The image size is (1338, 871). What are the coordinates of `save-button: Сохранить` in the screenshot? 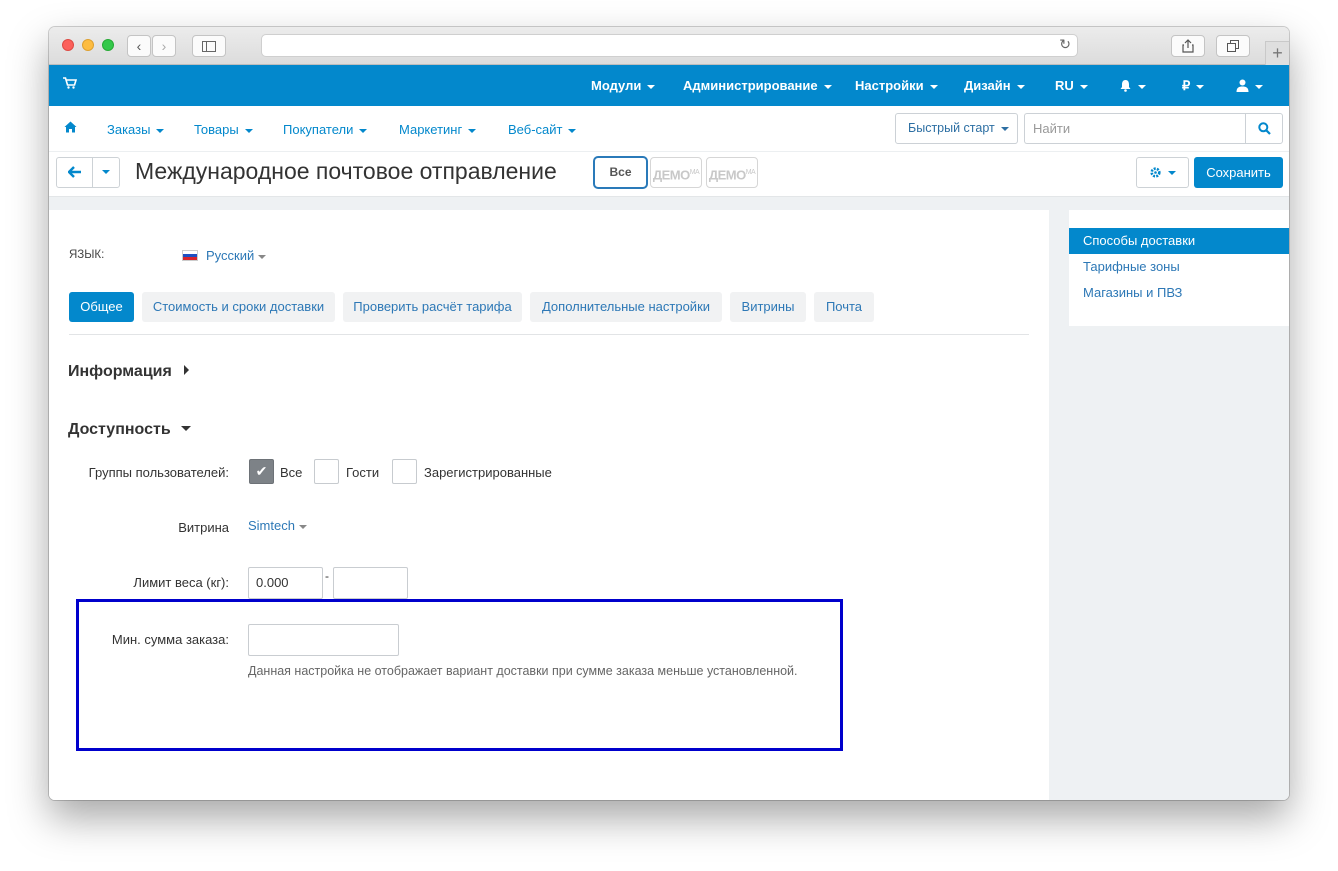 It's located at (1238, 172).